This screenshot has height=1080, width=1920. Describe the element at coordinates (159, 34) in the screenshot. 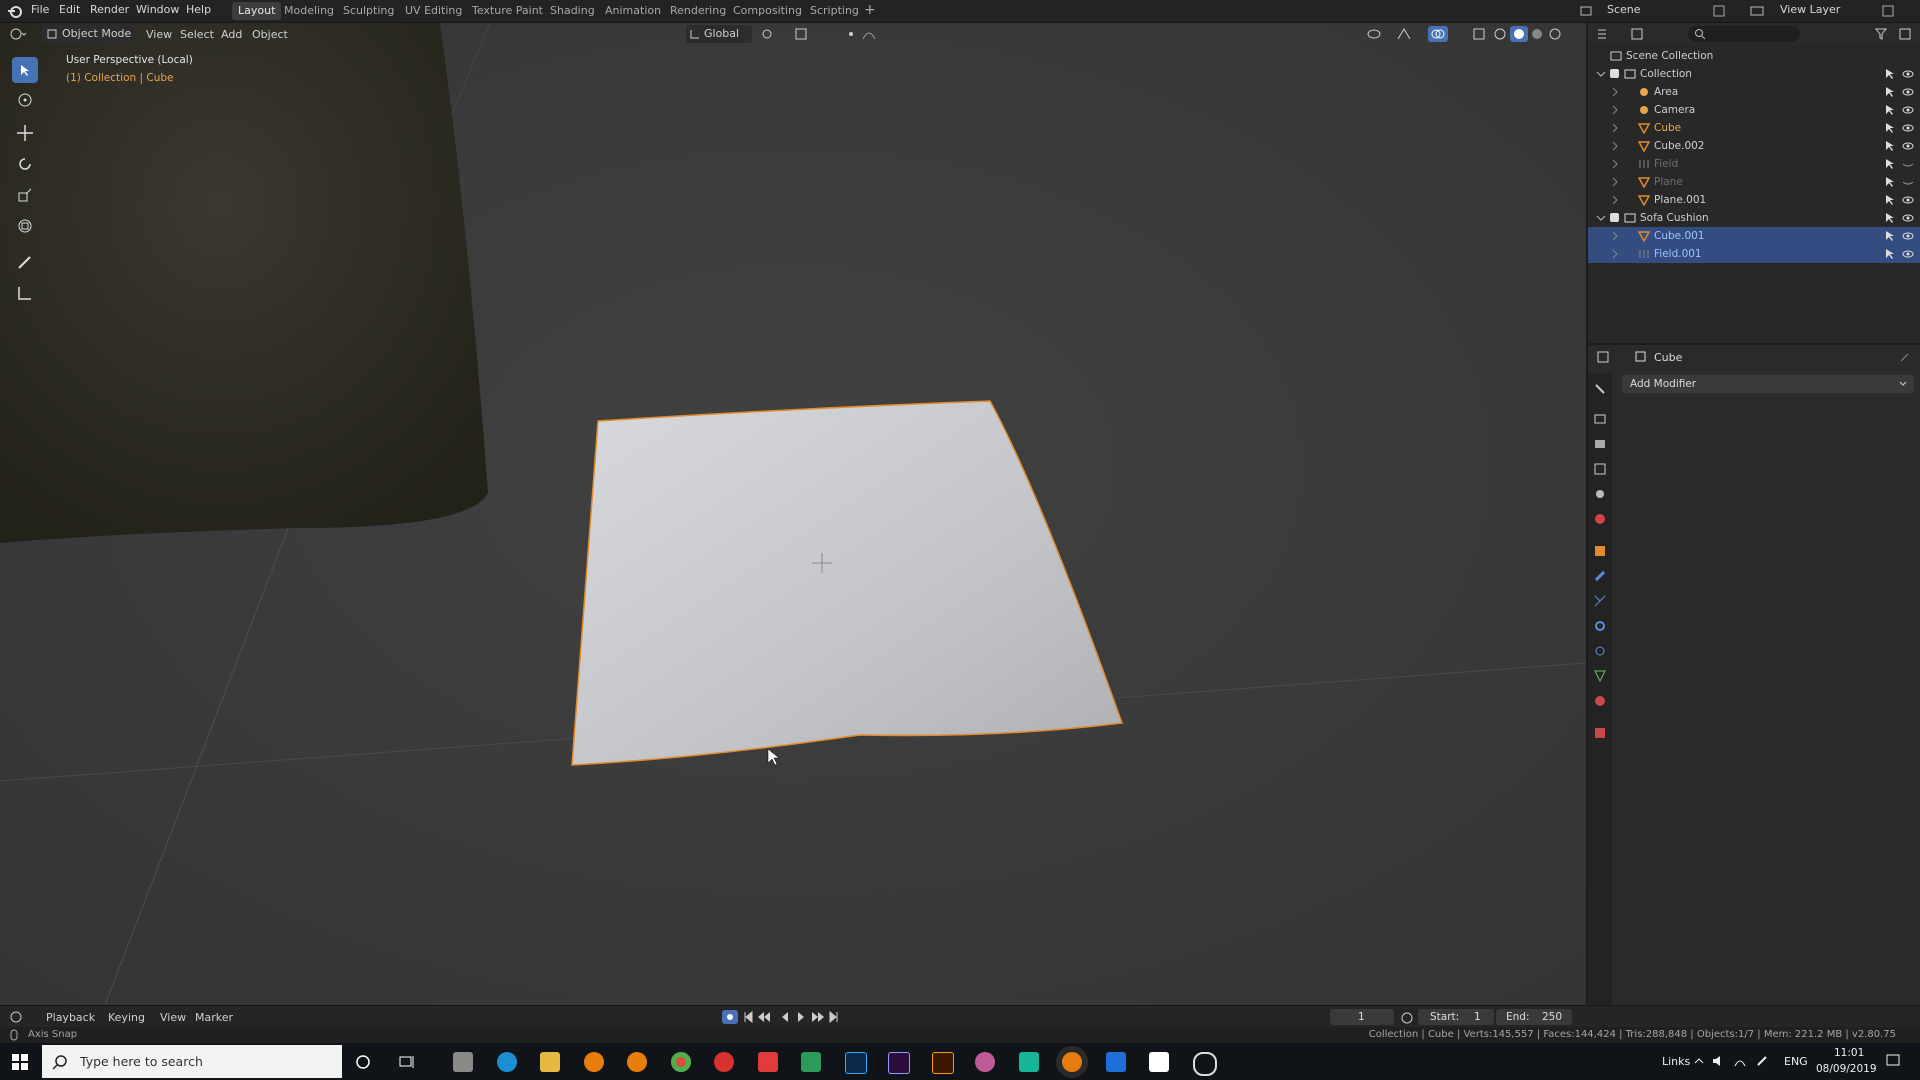

I see `viewport-menu-view: View` at that location.